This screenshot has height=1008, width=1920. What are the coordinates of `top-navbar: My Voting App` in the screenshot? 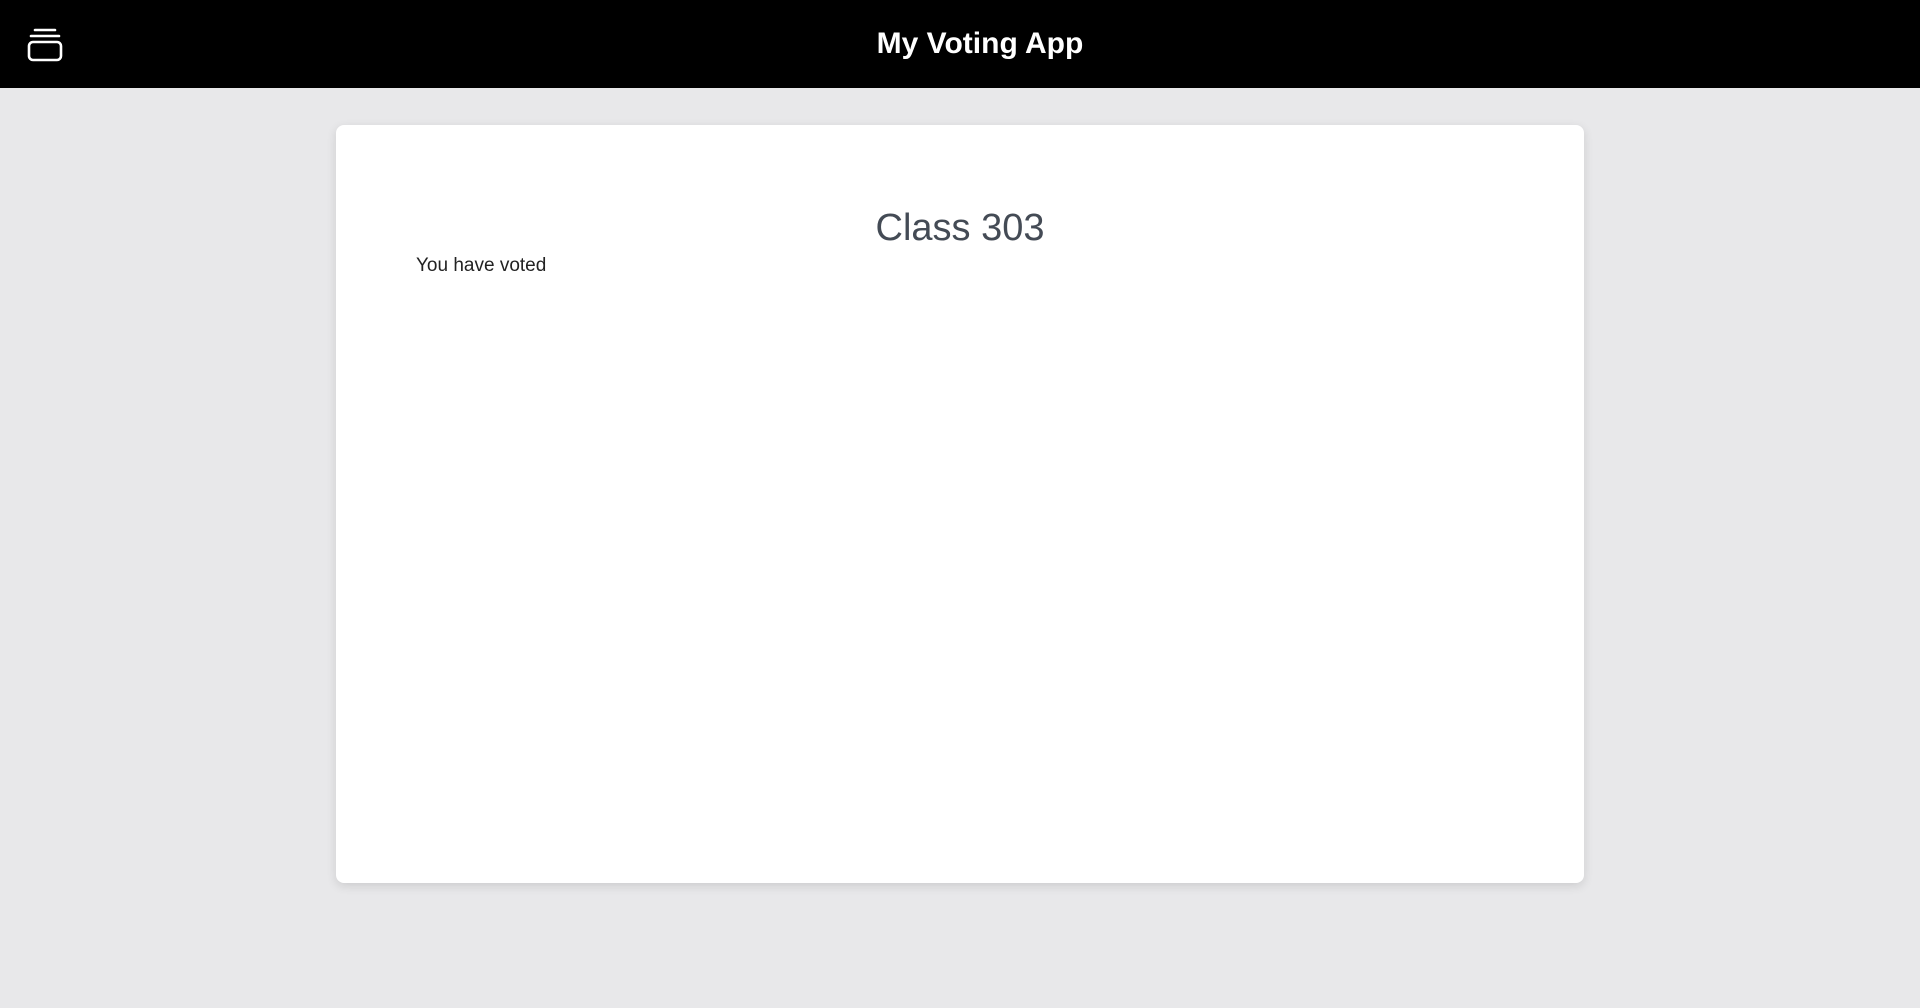 It's located at (960, 44).